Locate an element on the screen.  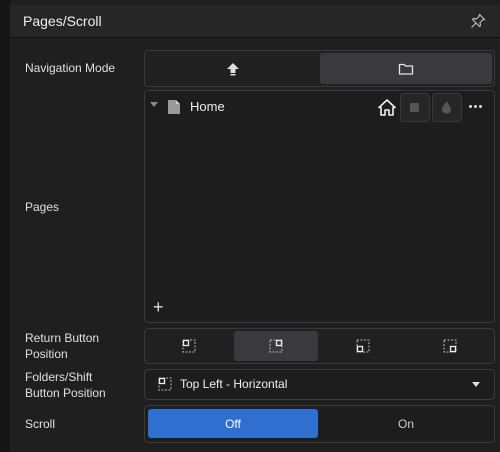
folders-shift-label-line2: Button Position is located at coordinates (65, 393).